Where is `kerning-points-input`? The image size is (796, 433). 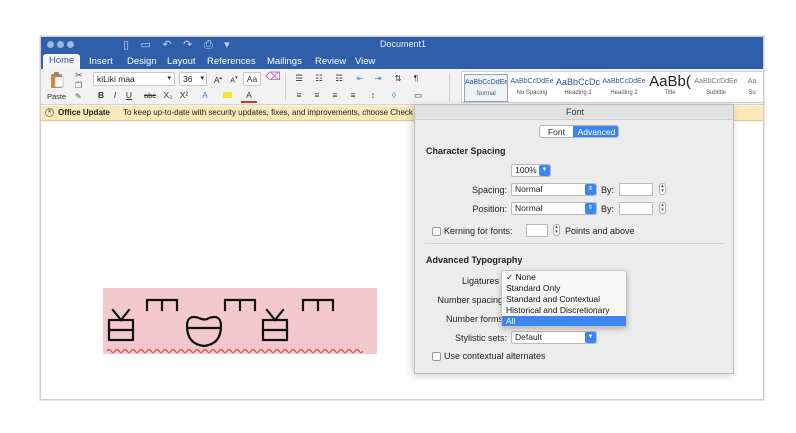
kerning-points-input is located at coordinates (537, 230).